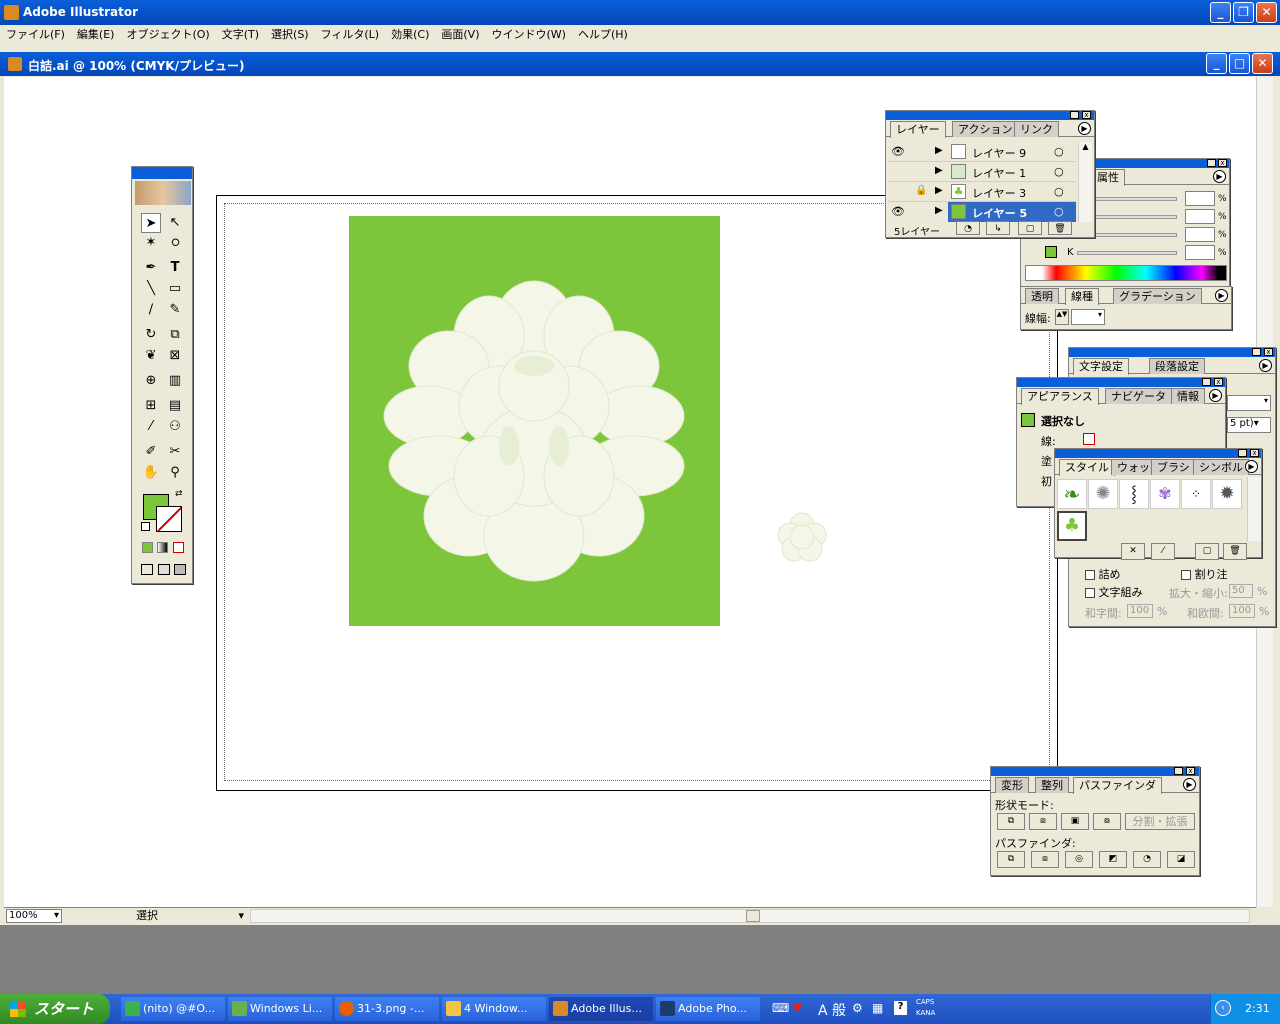  What do you see at coordinates (1158, 453) in the screenshot?
I see `styles-panel-header: _ x` at bounding box center [1158, 453].